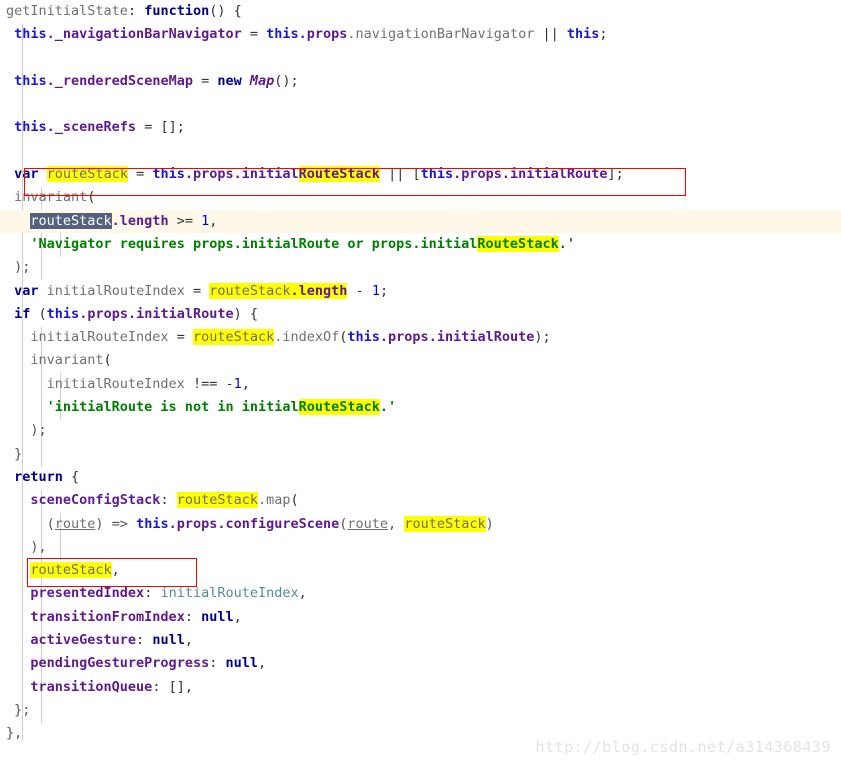 Image resolution: width=841 pixels, height=764 pixels. Describe the element at coordinates (420, 477) in the screenshot. I see `code-line: return {` at that location.